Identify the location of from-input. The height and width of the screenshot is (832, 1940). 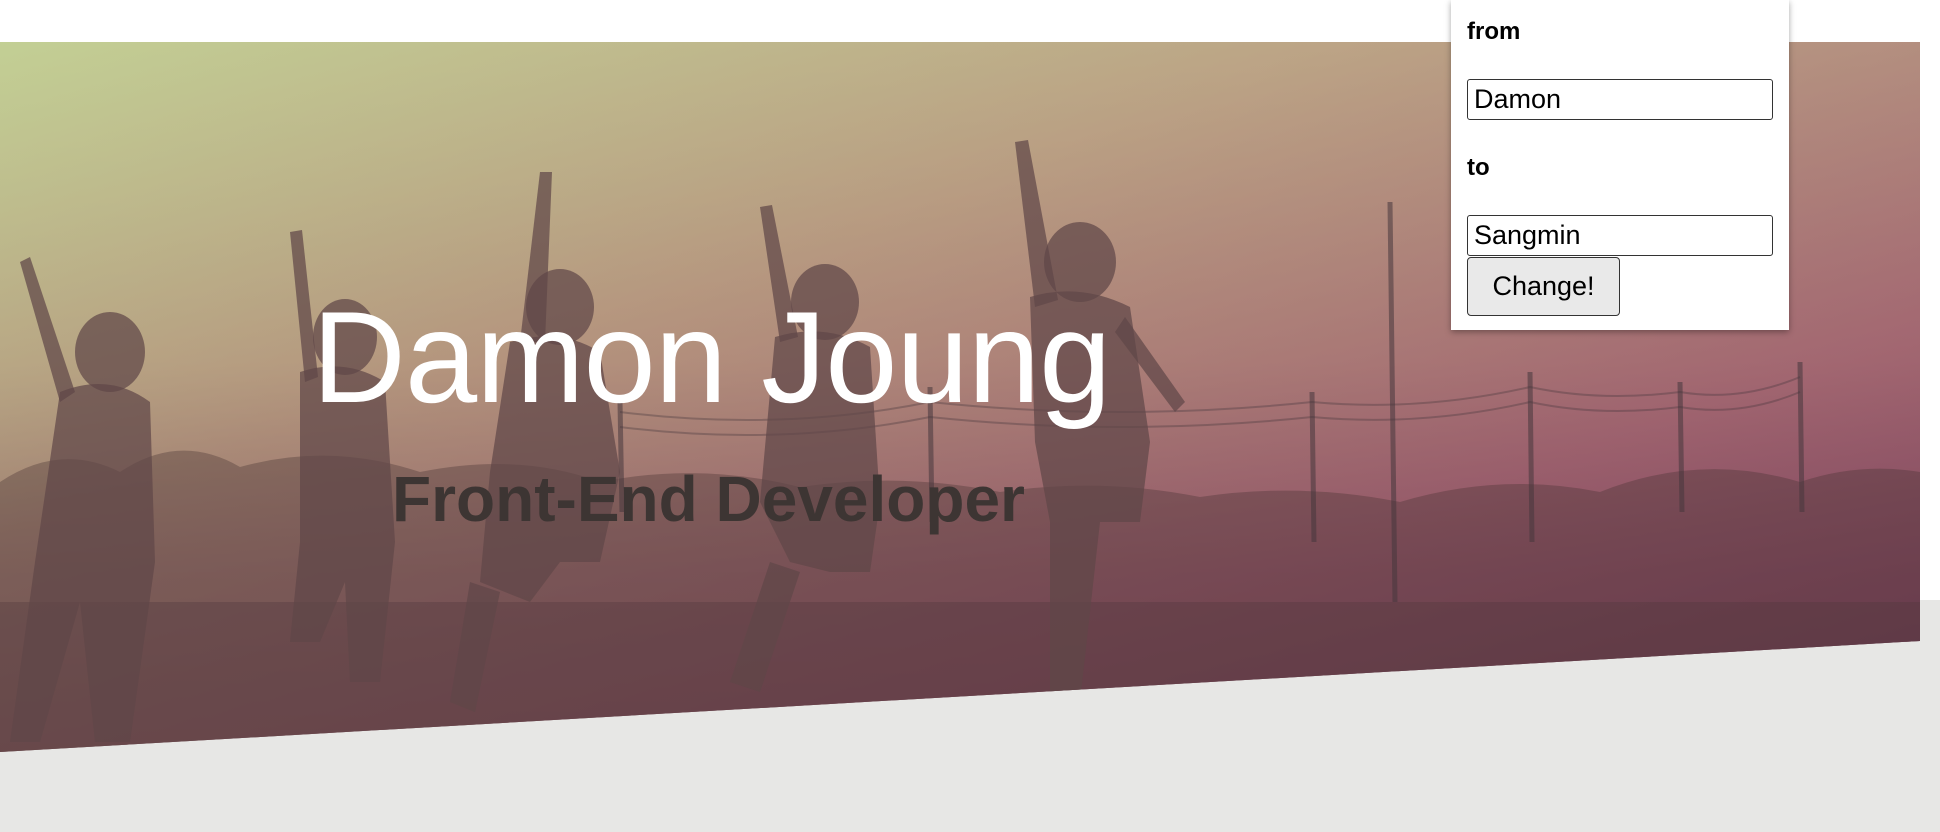
(1620, 99).